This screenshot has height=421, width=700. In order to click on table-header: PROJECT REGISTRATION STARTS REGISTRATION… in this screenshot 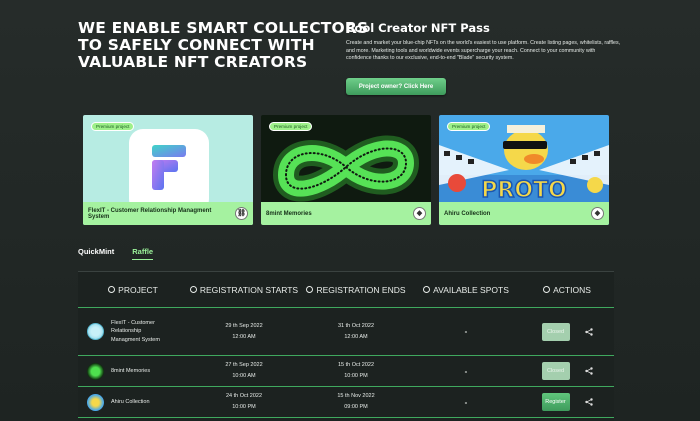, I will do `click(346, 290)`.